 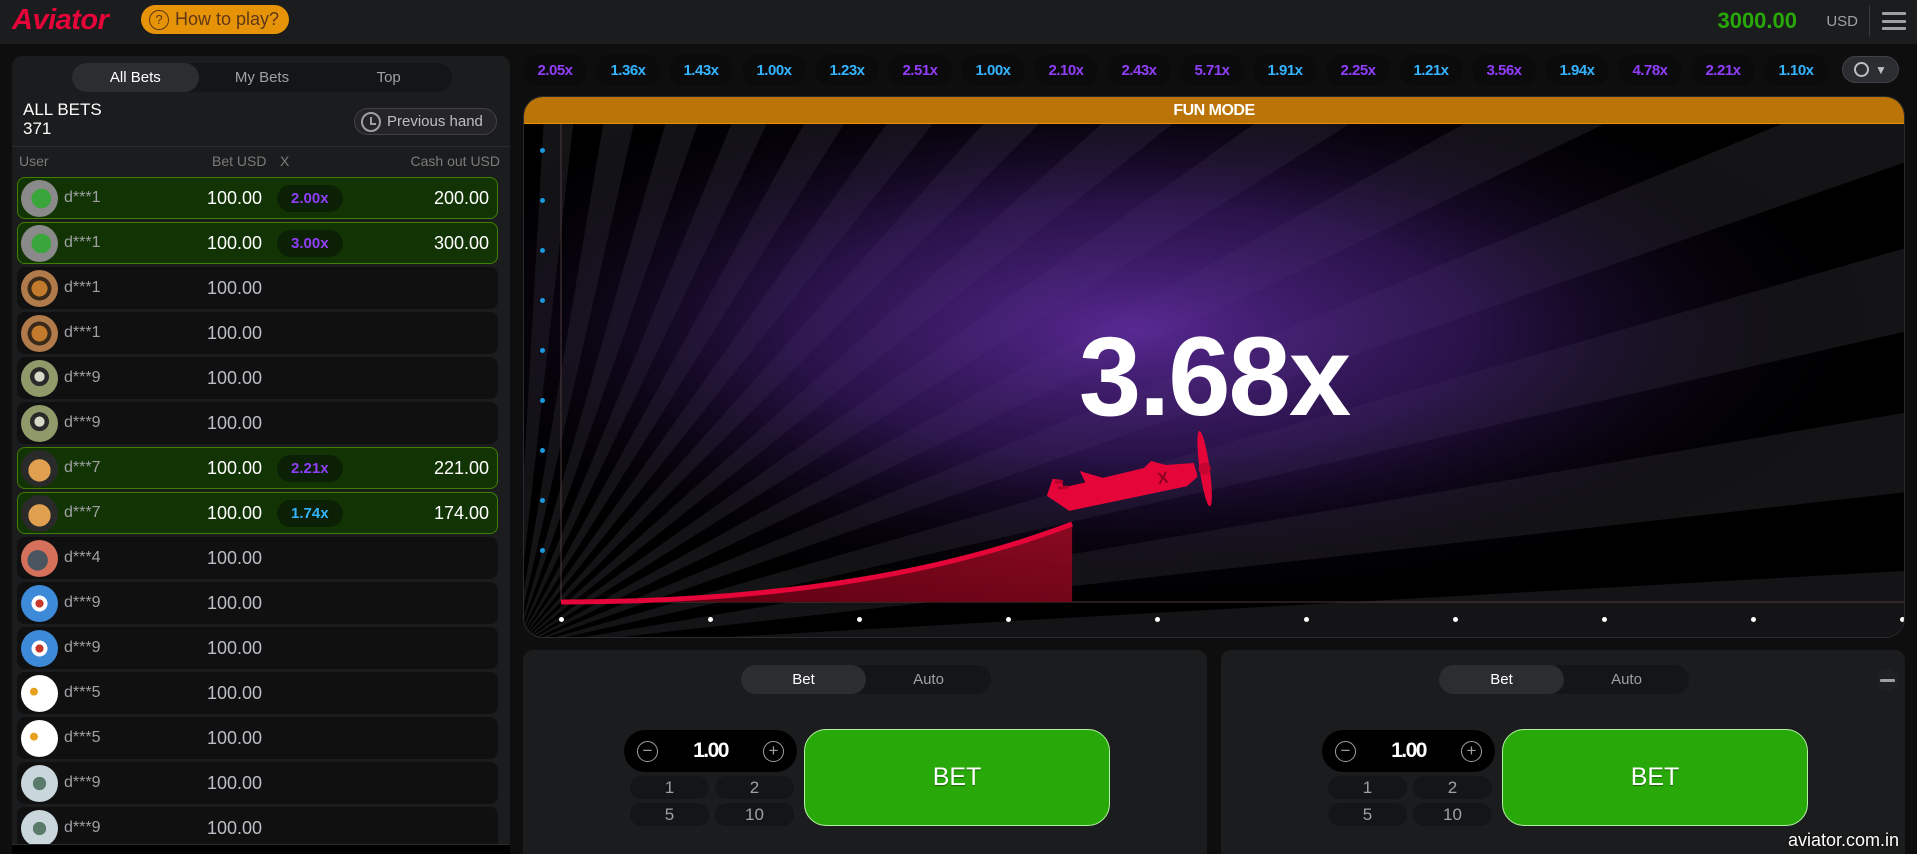 What do you see at coordinates (1887, 680) in the screenshot?
I see `remove-panel-button` at bounding box center [1887, 680].